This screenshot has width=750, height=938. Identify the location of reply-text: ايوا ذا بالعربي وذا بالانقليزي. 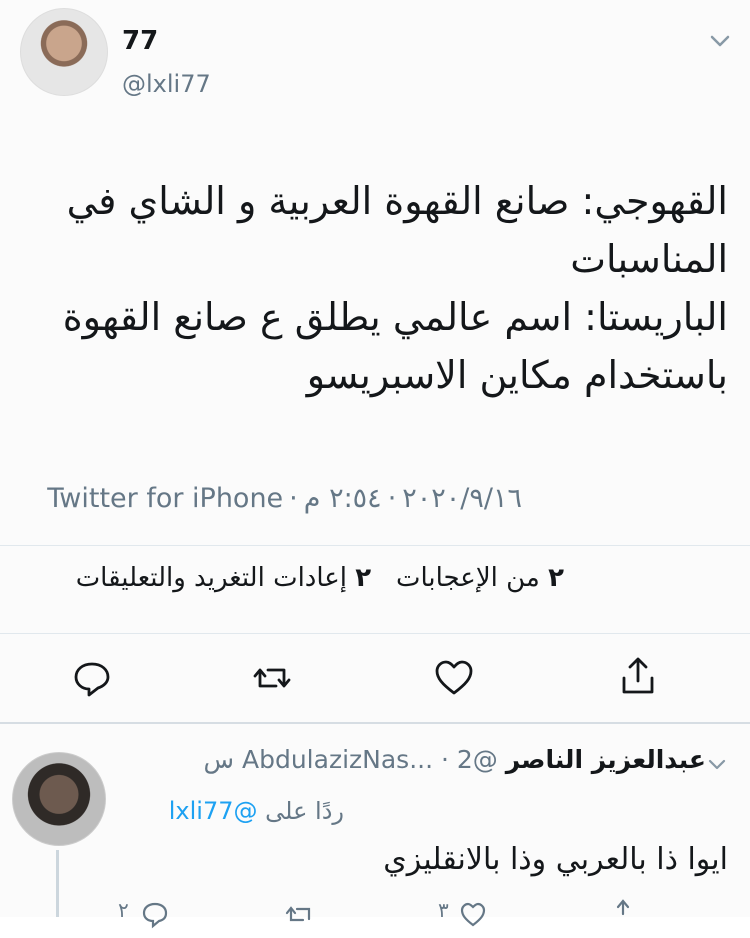
(555, 859).